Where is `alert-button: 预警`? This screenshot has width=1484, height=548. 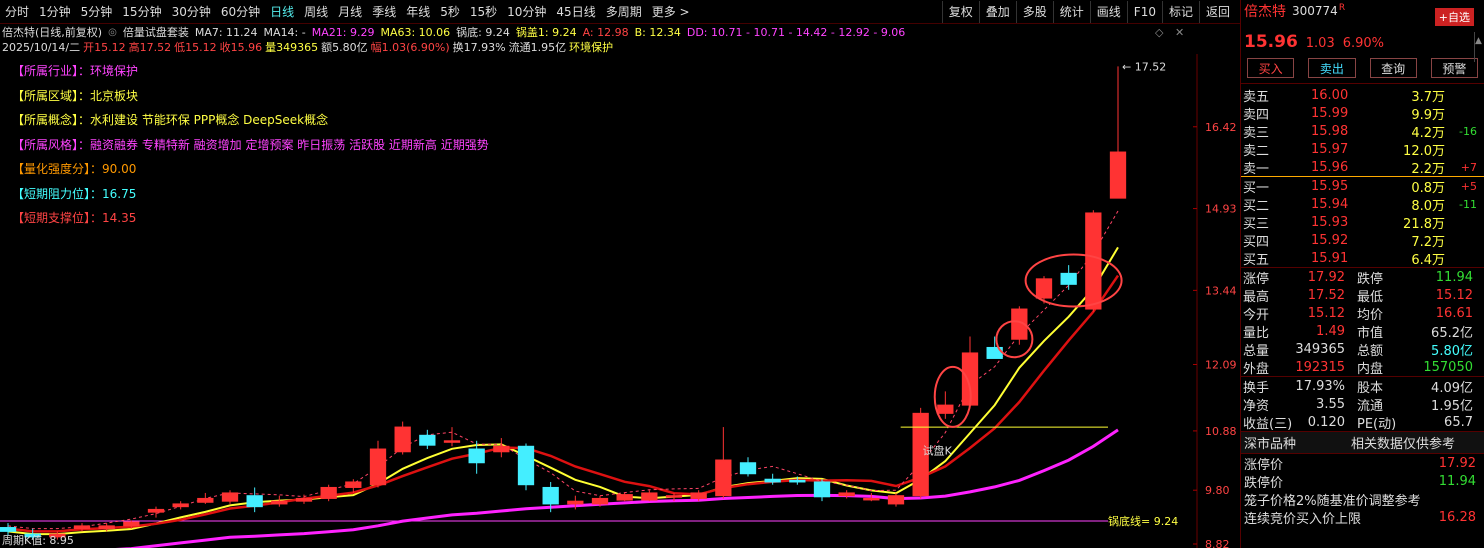
alert-button: 预警 is located at coordinates (1454, 68).